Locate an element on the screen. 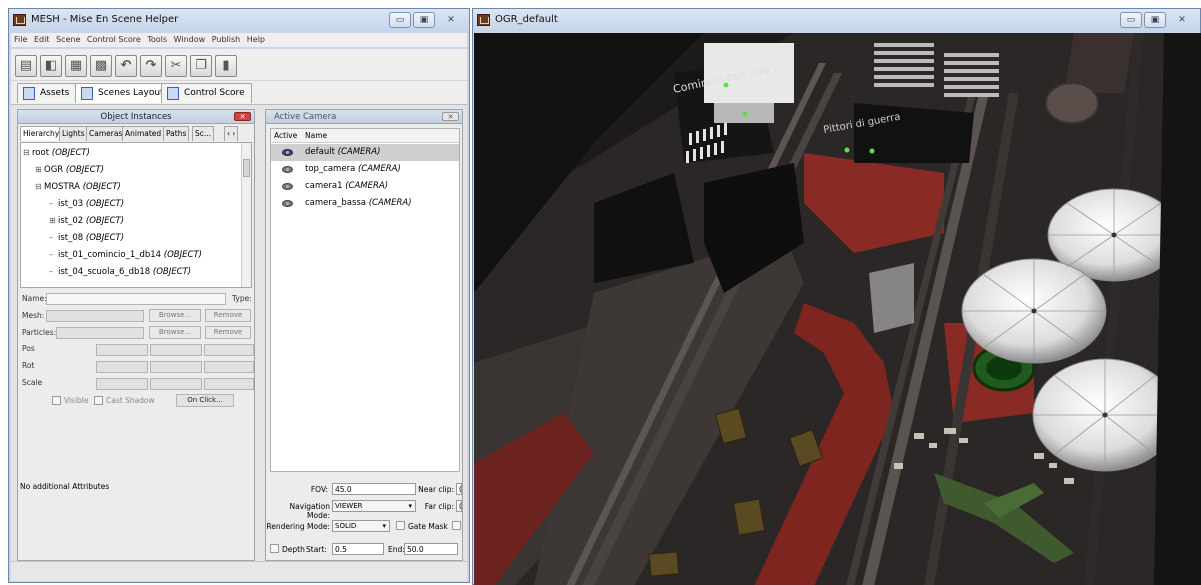 The image size is (1201, 585). menu-help: Help is located at coordinates (256, 39).